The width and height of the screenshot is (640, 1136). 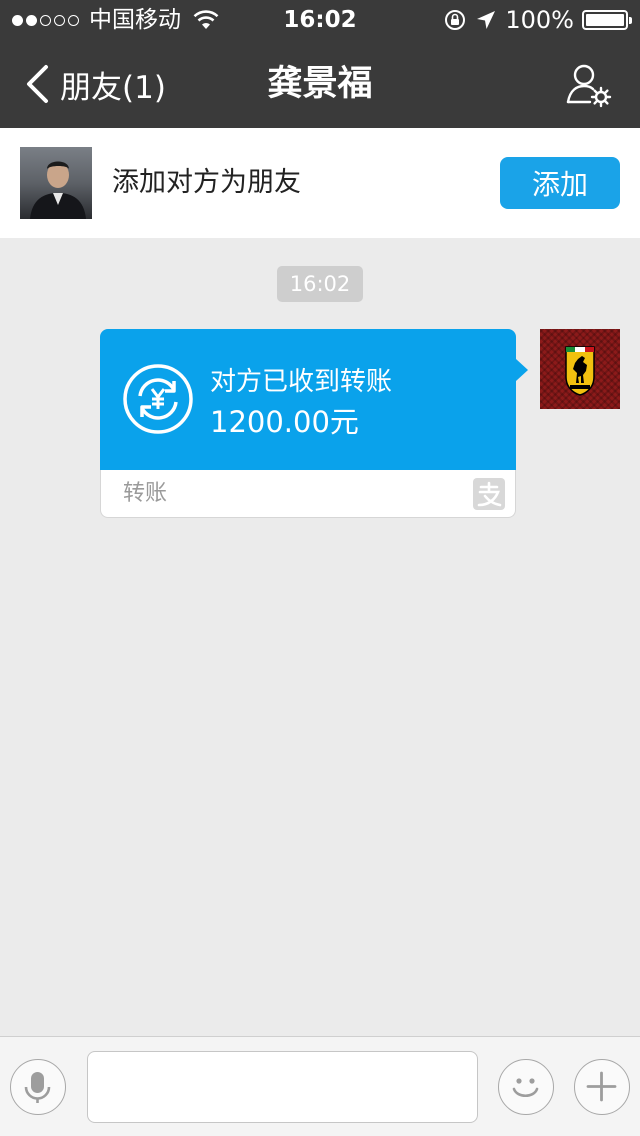 I want to click on voice-button, so click(x=38, y=1087).